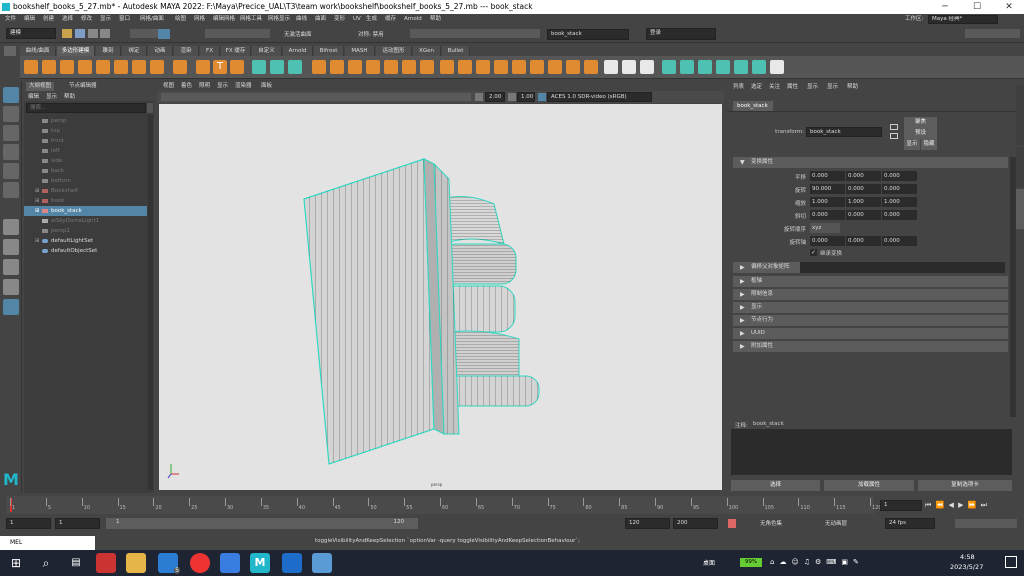 This screenshot has height=576, width=1024. Describe the element at coordinates (277, 67) in the screenshot. I see `separate-icon` at that location.